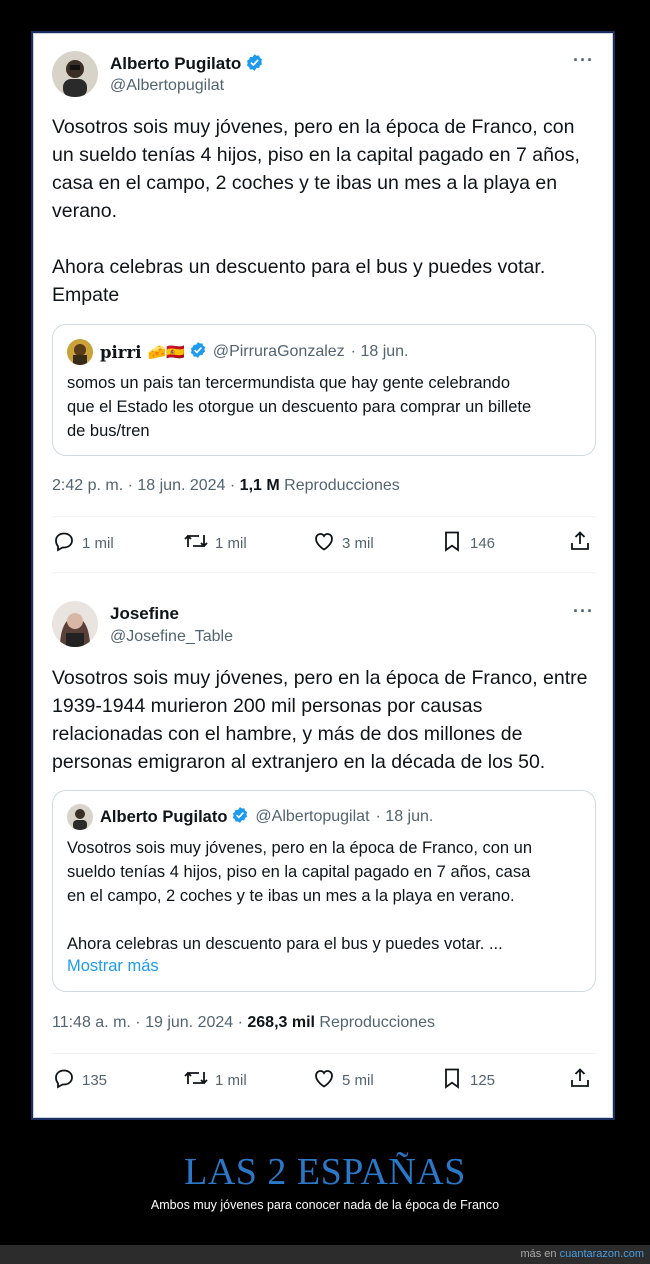 This screenshot has height=1264, width=650. I want to click on action-bar: 1 mil 1 mil 3 mil 146, so click(324, 544).